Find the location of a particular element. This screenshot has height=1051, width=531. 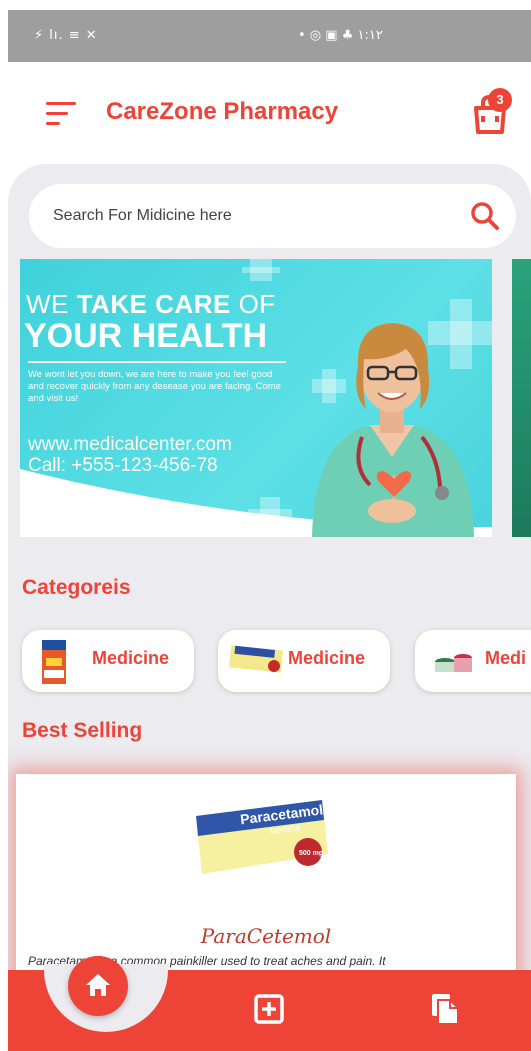

banner-phone: Call: +555-123-456-78 is located at coordinates (123, 465).